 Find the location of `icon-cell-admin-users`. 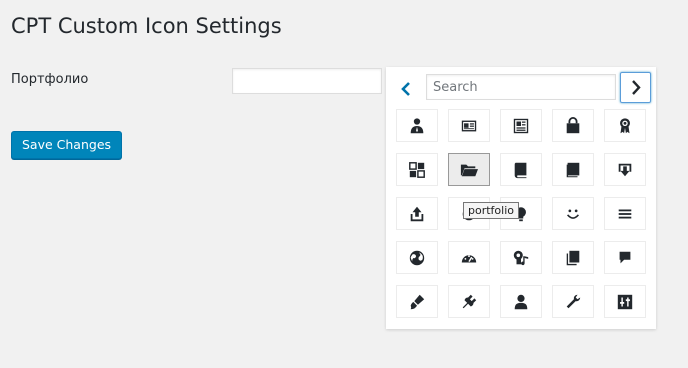

icon-cell-admin-users is located at coordinates (521, 301).